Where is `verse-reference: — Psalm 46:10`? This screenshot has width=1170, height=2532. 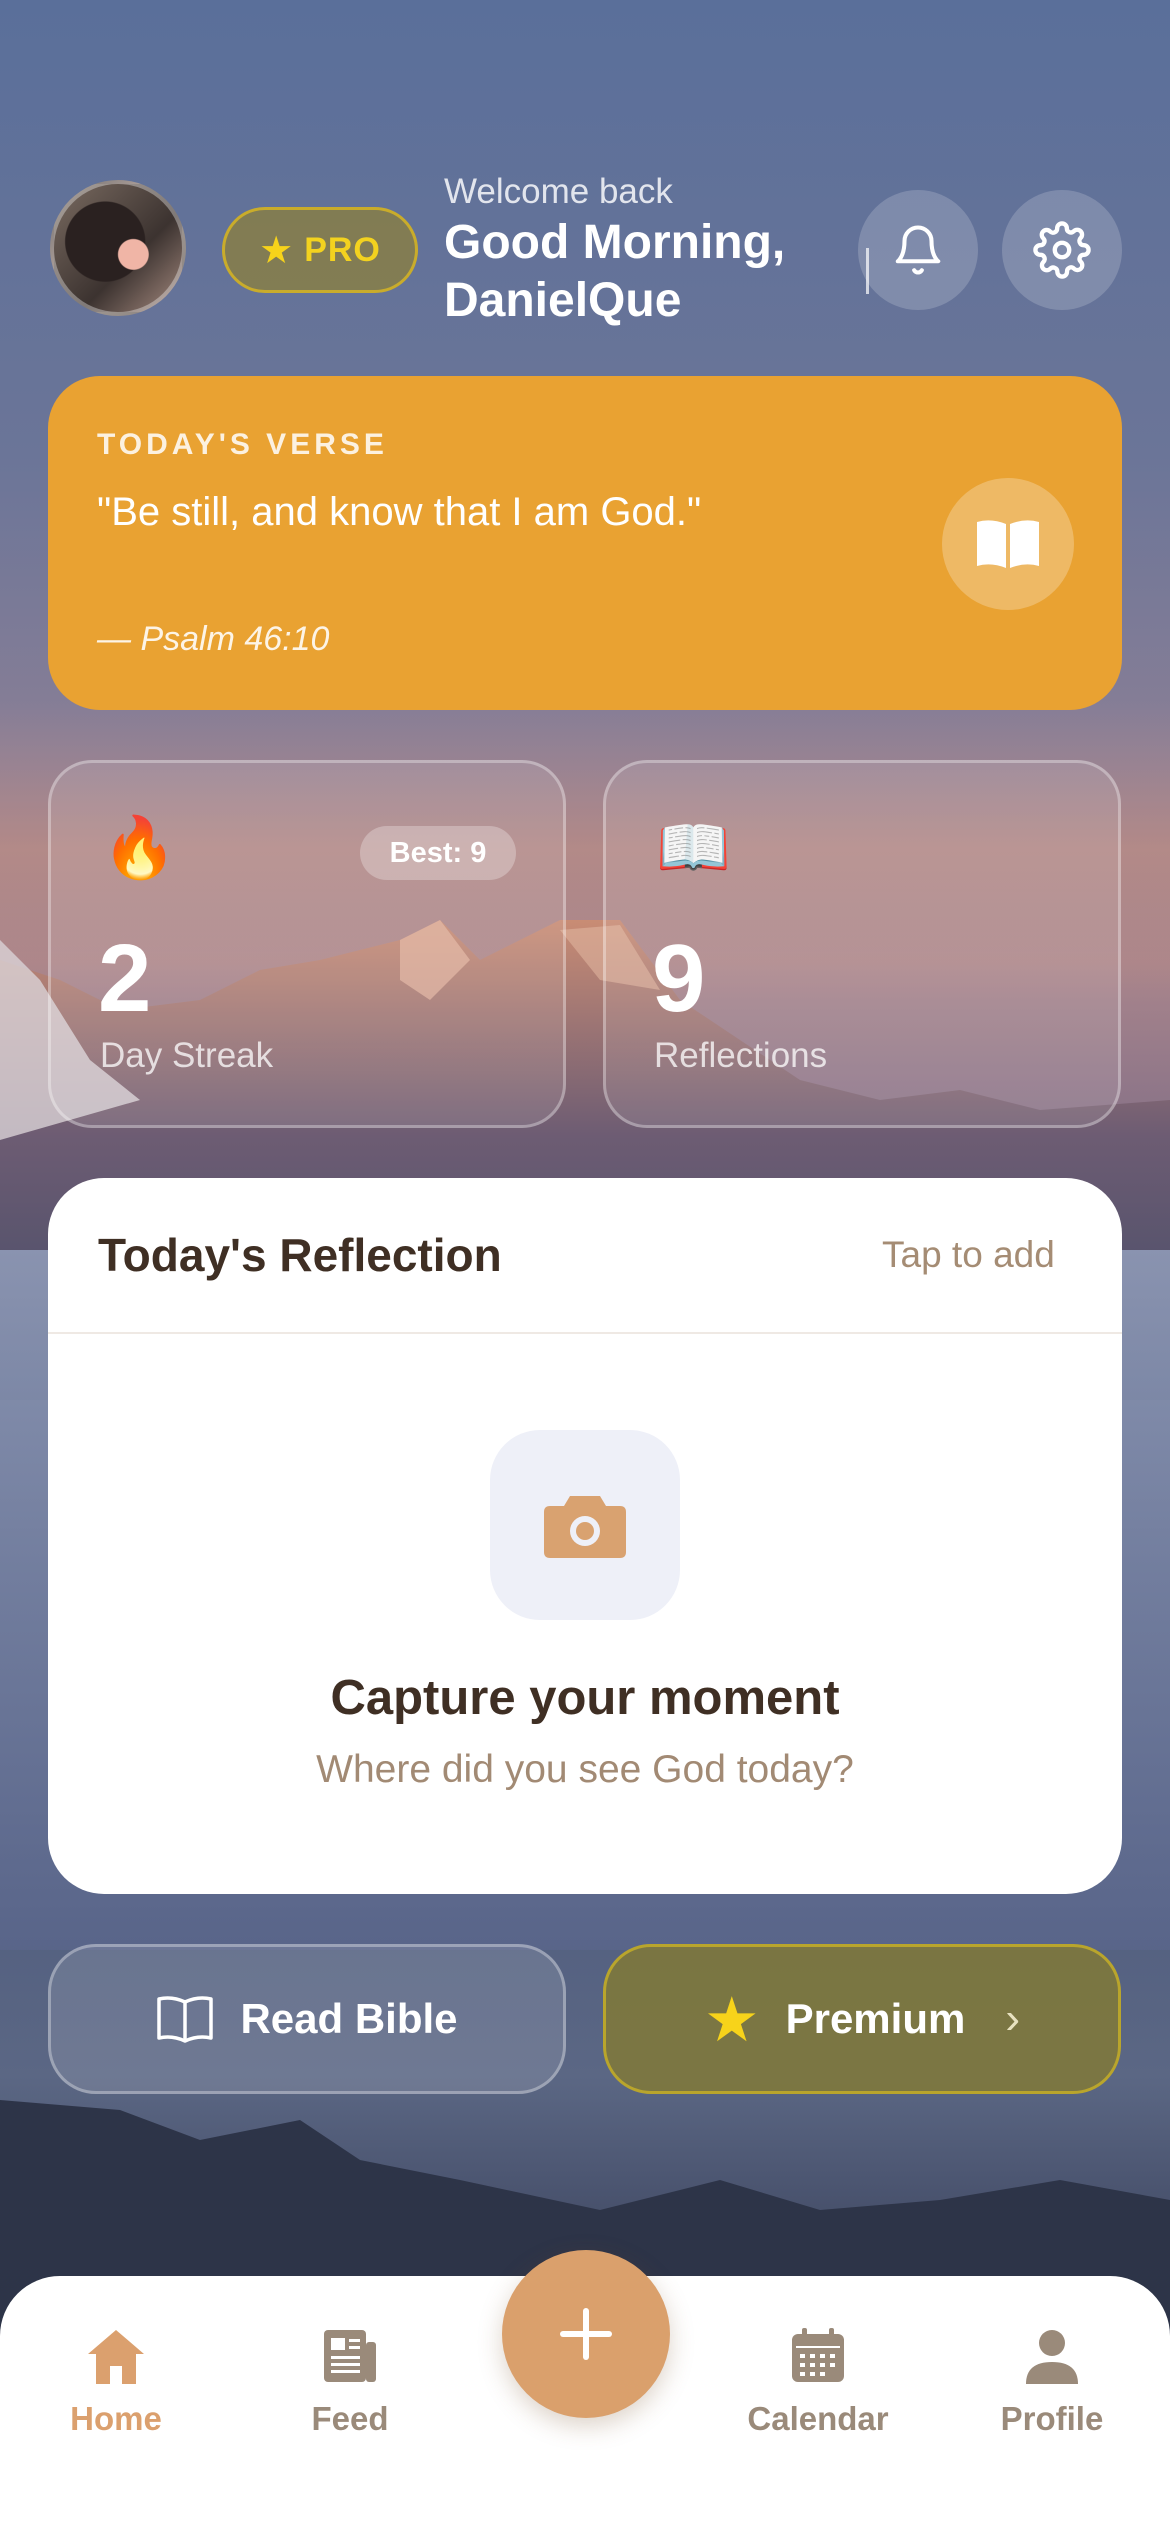
verse-reference: — Psalm 46:10 is located at coordinates (213, 639).